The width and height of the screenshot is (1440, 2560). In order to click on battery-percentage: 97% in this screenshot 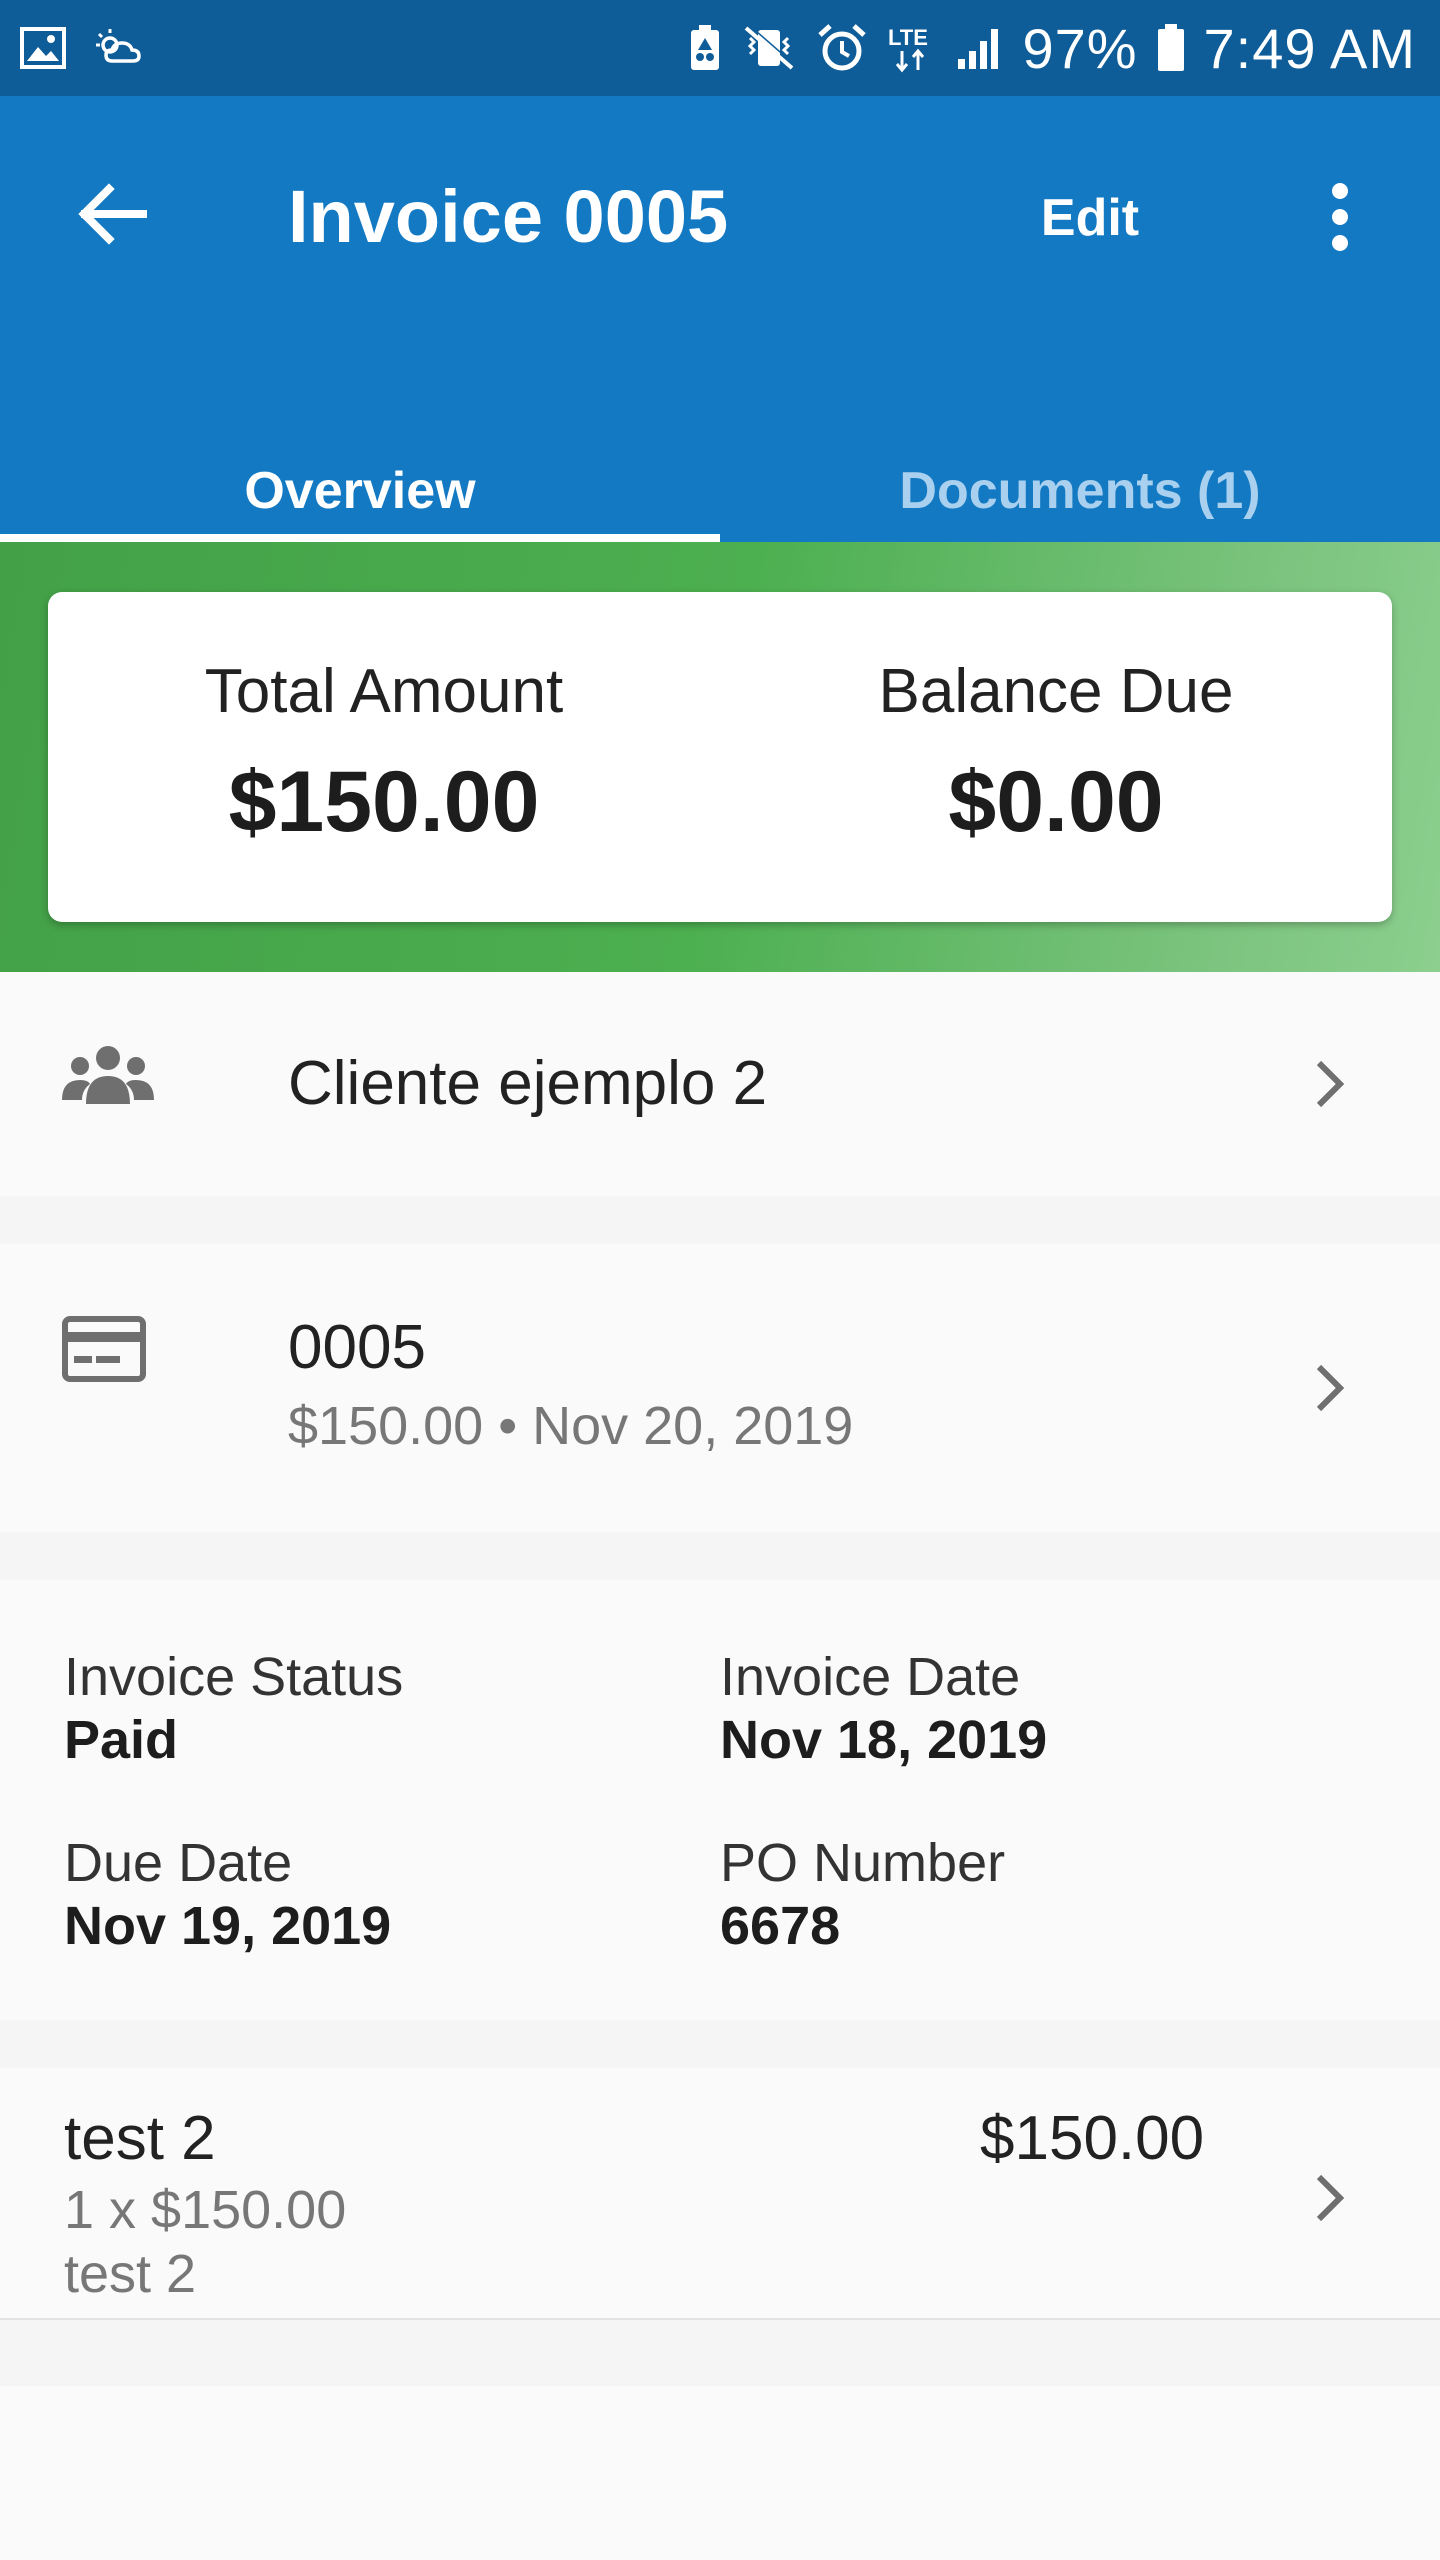, I will do `click(1080, 48)`.